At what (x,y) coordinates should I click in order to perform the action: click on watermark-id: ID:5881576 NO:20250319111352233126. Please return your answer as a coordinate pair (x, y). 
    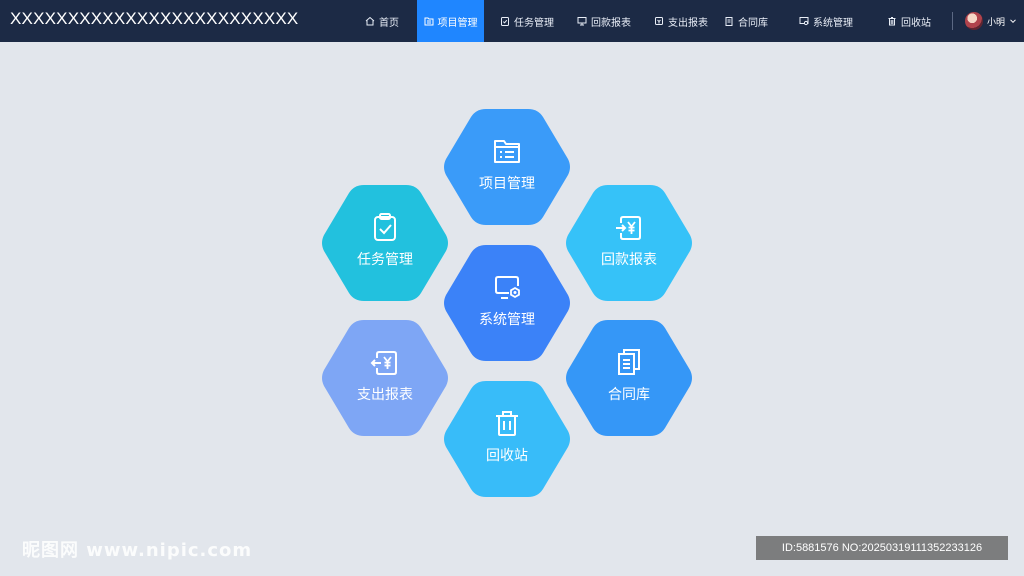
    Looking at the image, I should click on (882, 548).